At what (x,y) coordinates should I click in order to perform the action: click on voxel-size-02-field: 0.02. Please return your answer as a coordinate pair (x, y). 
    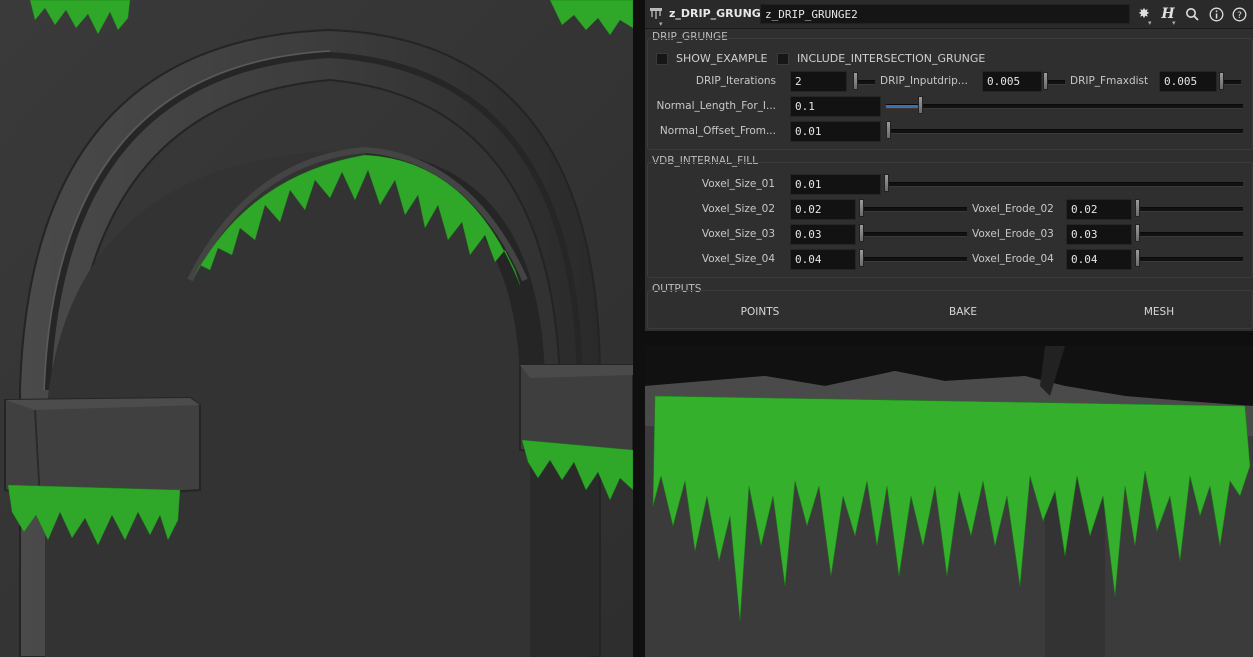
    Looking at the image, I should click on (823, 209).